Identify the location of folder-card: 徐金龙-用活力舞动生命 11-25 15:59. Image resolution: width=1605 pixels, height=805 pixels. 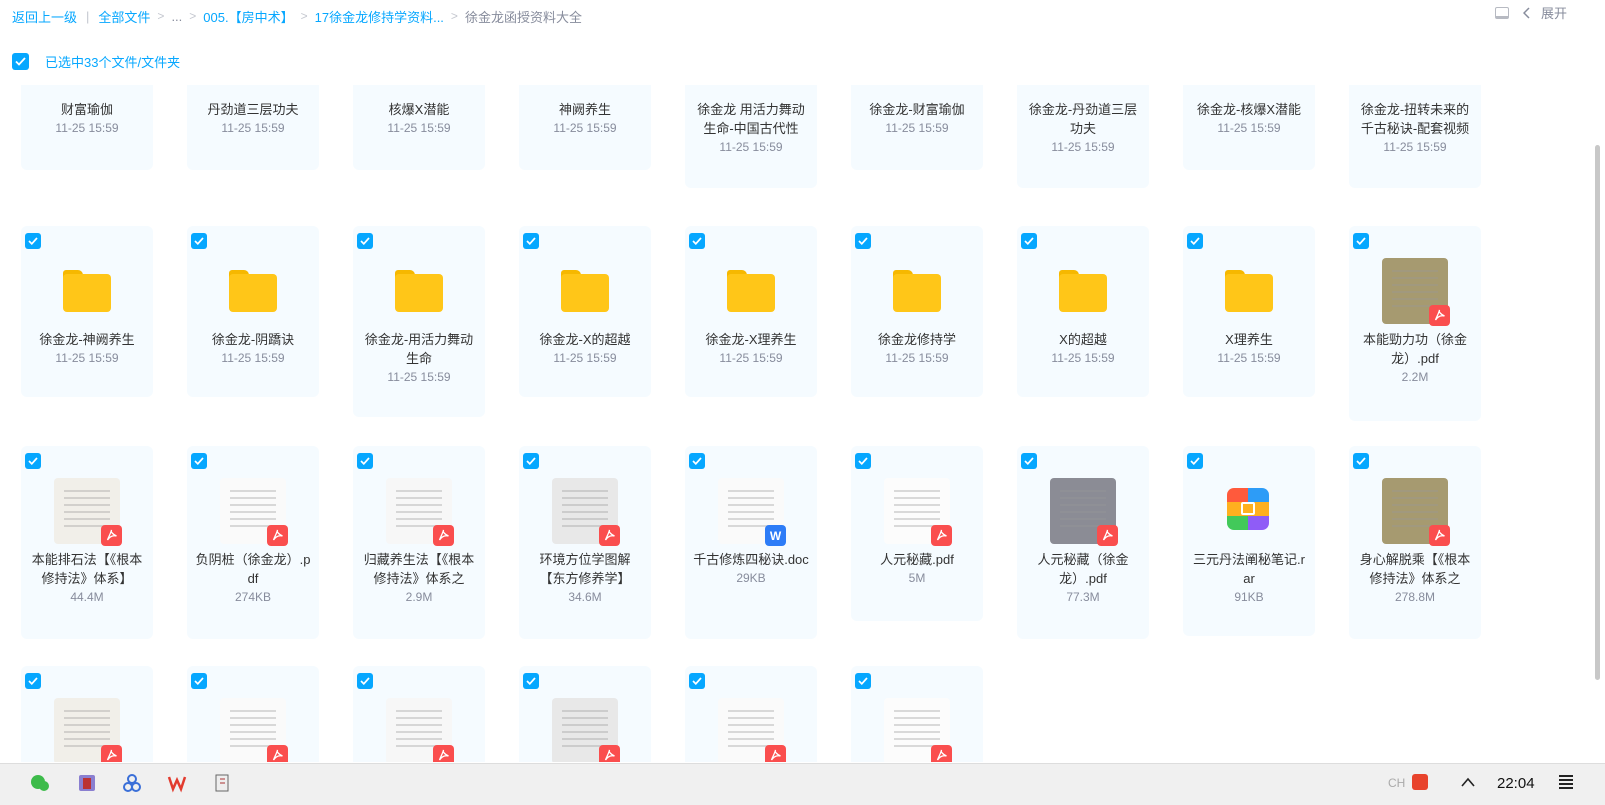
(419, 321).